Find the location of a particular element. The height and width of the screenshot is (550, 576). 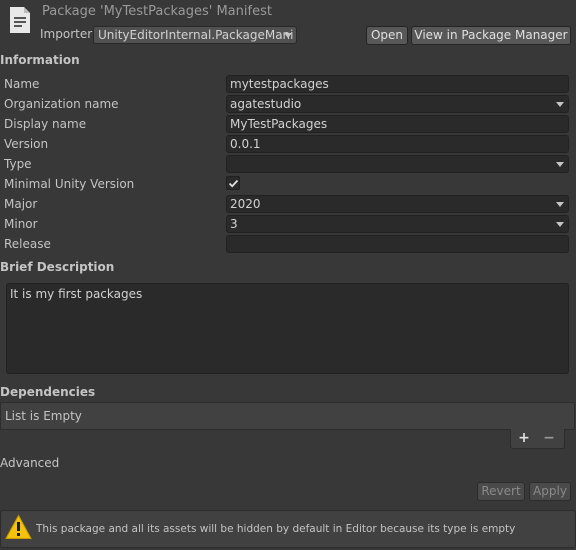

section-header-information: Information is located at coordinates (40, 60).